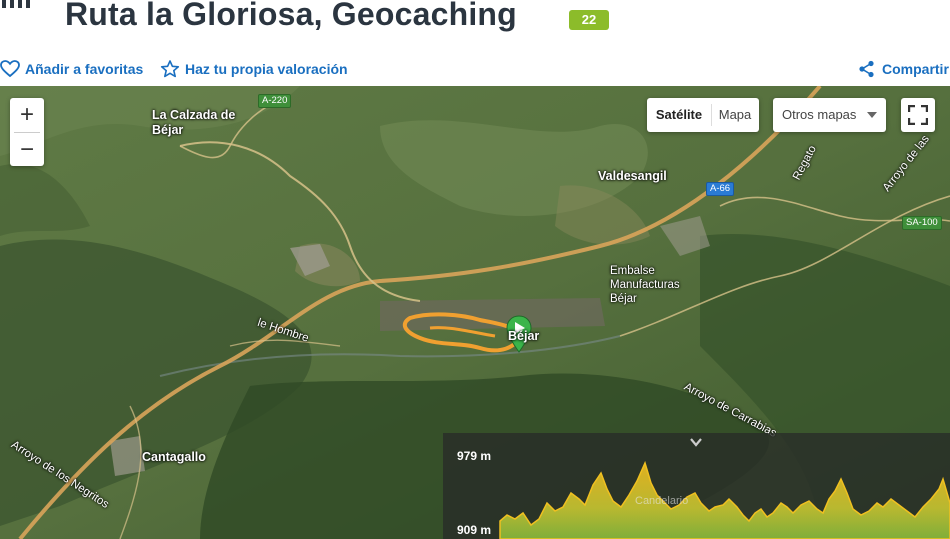  I want to click on heart-icon, so click(10, 69).